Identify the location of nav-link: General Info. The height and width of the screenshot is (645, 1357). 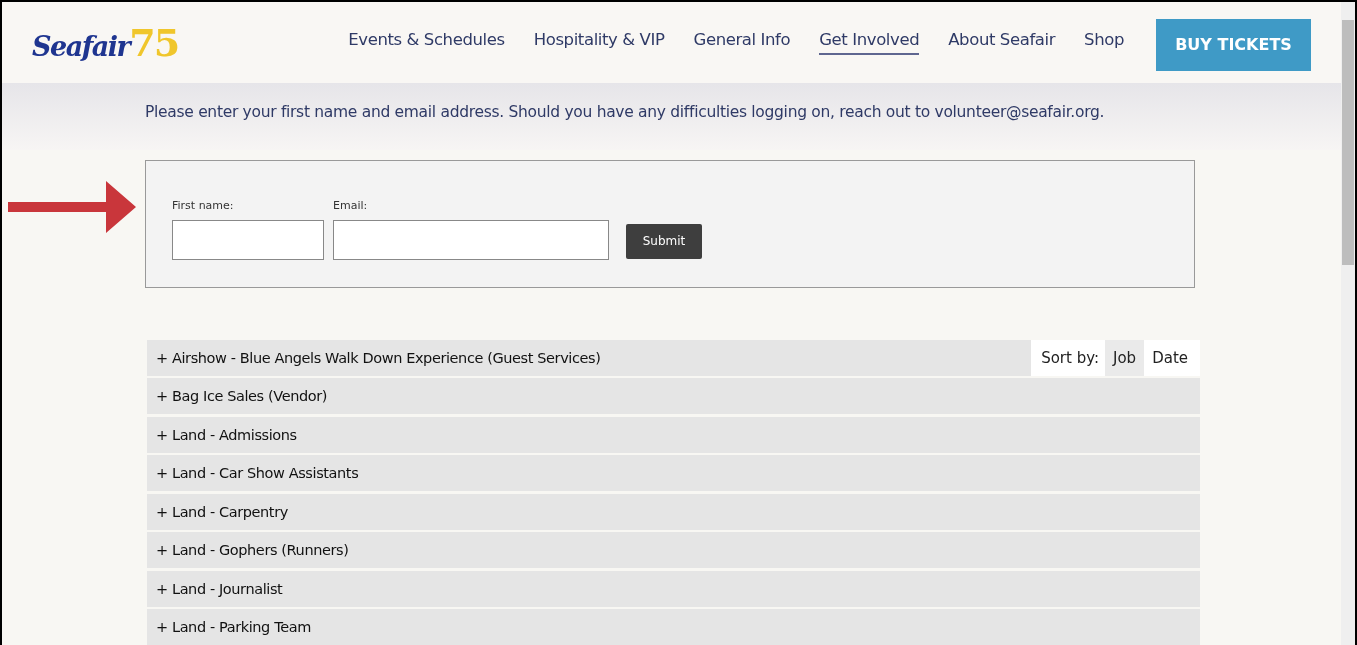
(742, 43).